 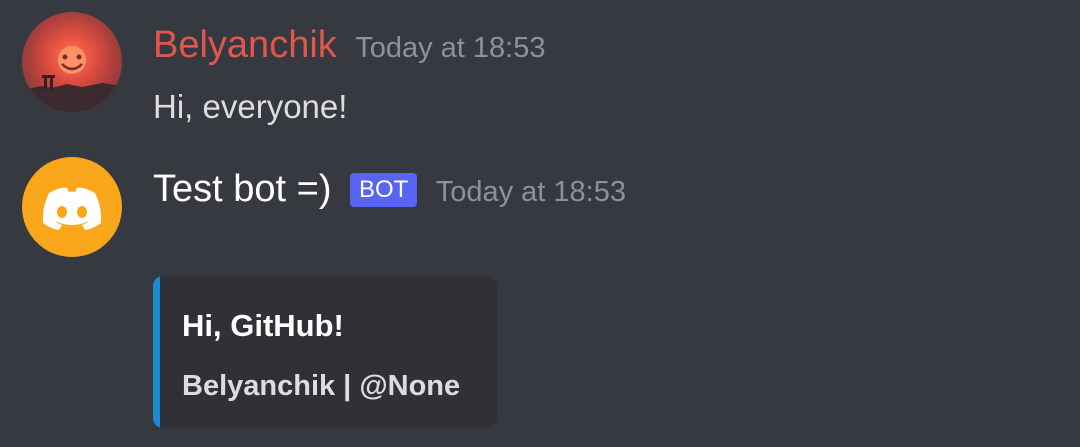 I want to click on embed-accent-bar, so click(x=156, y=352).